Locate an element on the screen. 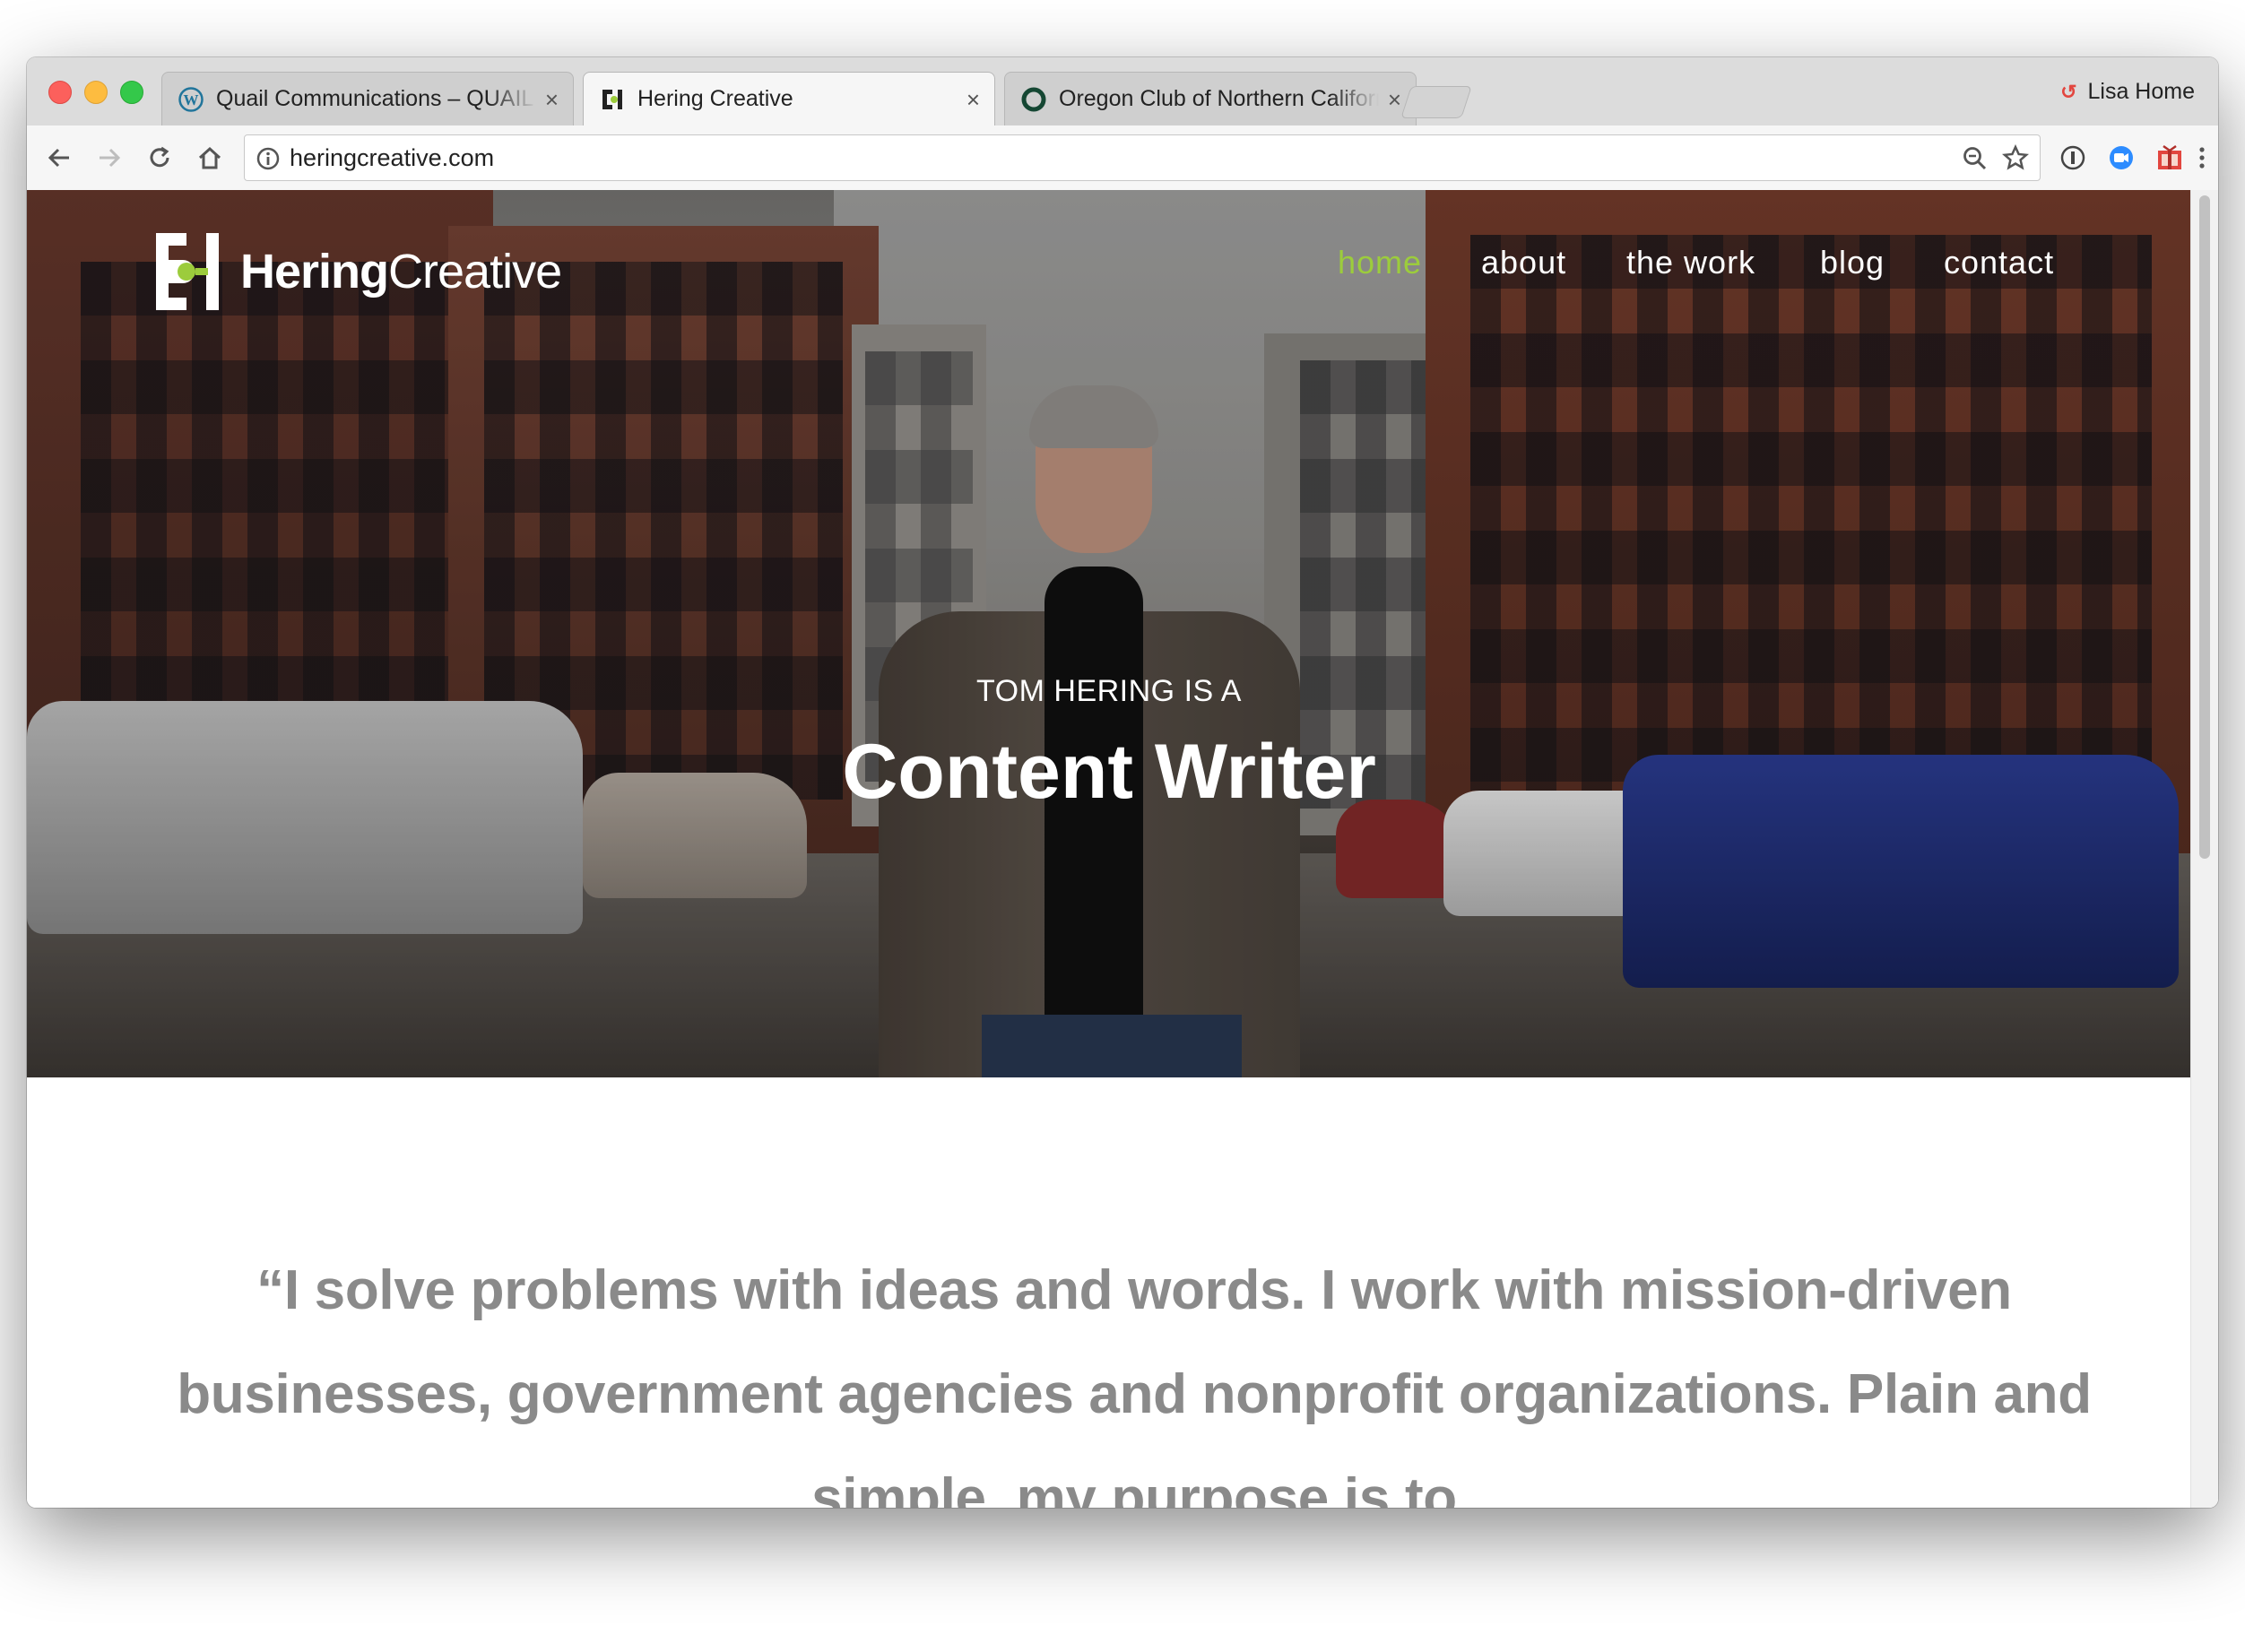 The height and width of the screenshot is (1652, 2245). profile-button: ↺ Lisa Home is located at coordinates (2127, 92).